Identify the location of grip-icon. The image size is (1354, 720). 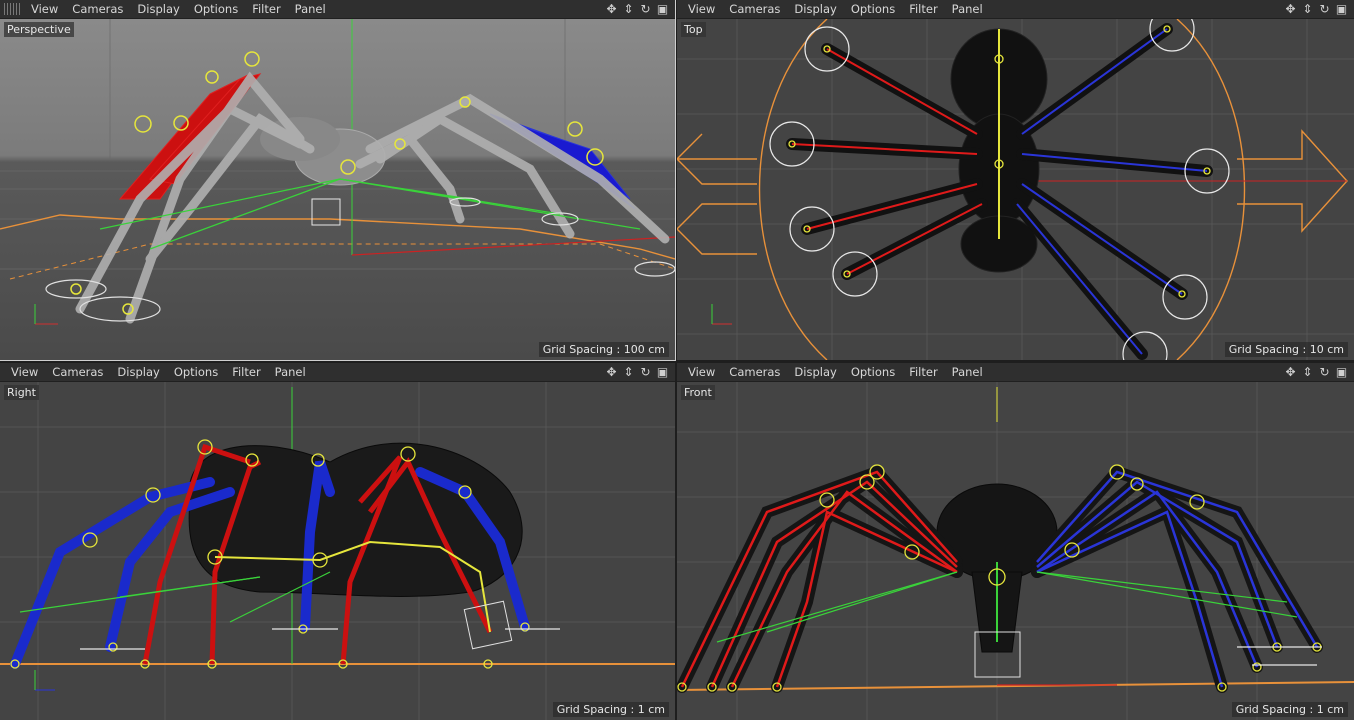
(12, 9).